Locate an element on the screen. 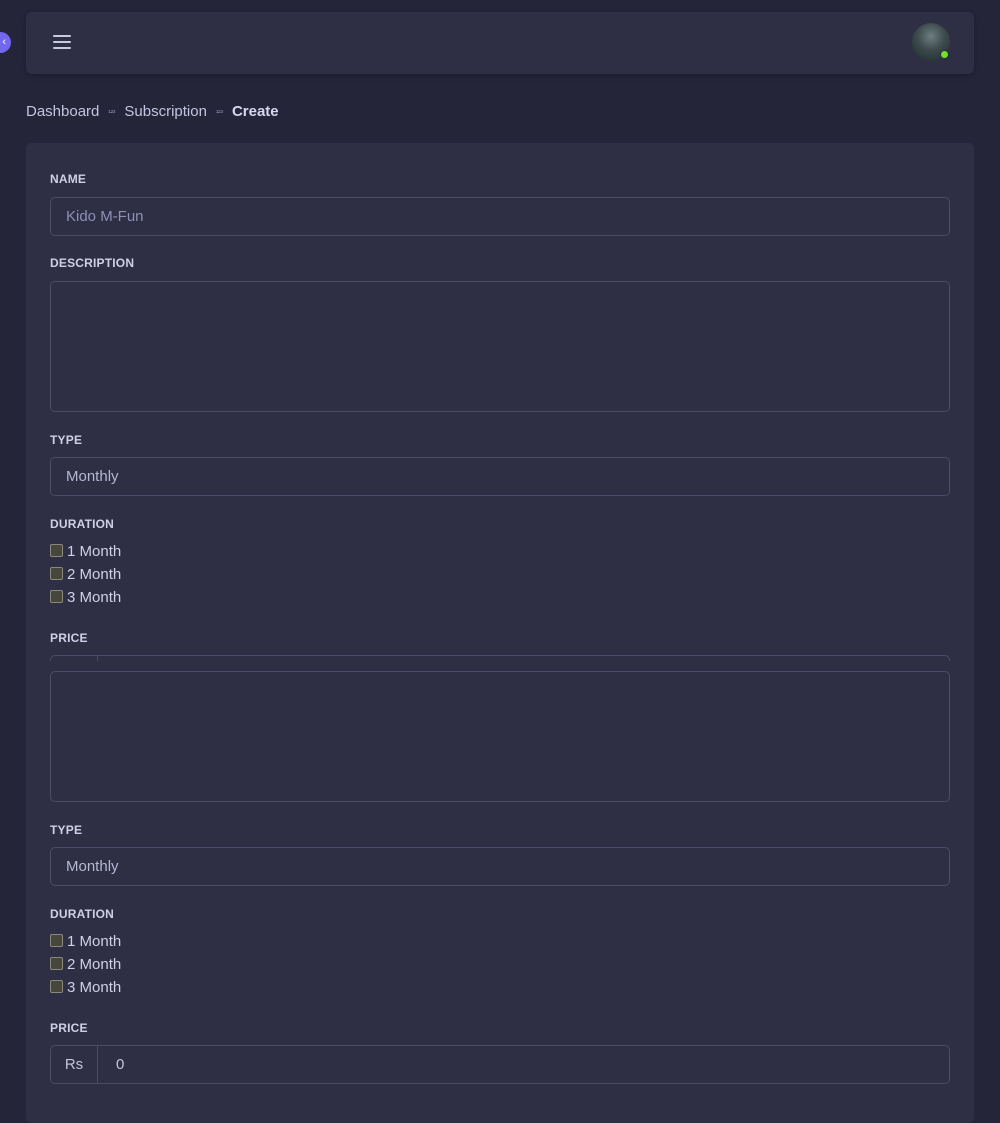 This screenshot has width=1000, height=1123. currency-addon: Rs is located at coordinates (74, 1064).